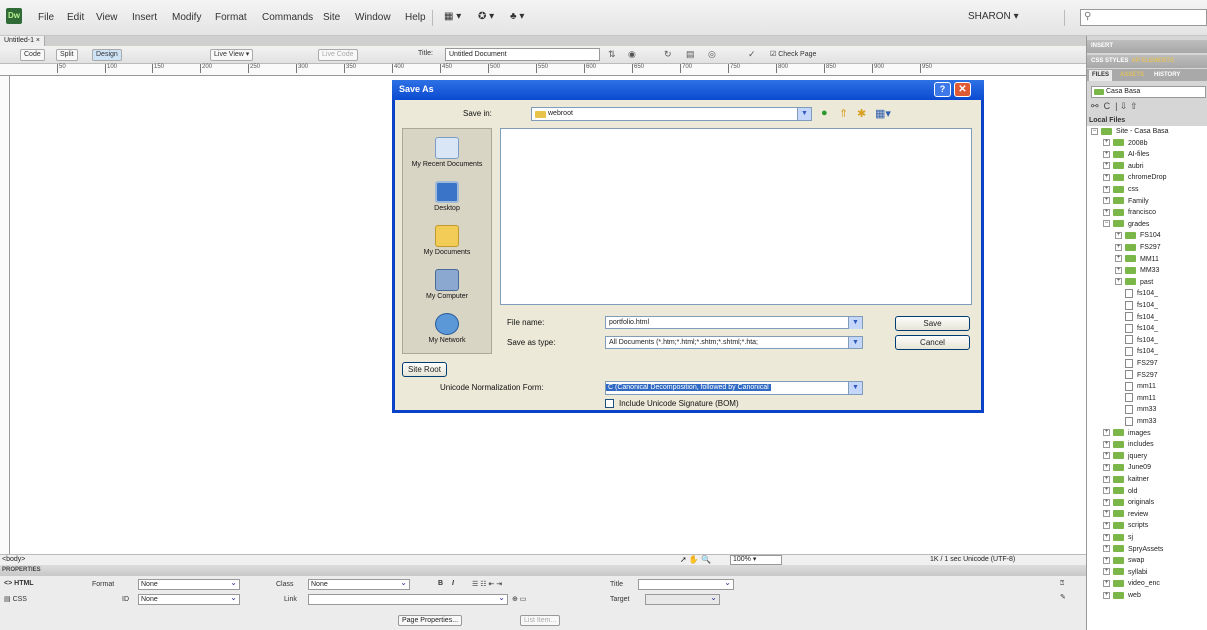 The width and height of the screenshot is (1207, 630). What do you see at coordinates (1137, 270) in the screenshot?
I see `file-tree-item: + MM33` at bounding box center [1137, 270].